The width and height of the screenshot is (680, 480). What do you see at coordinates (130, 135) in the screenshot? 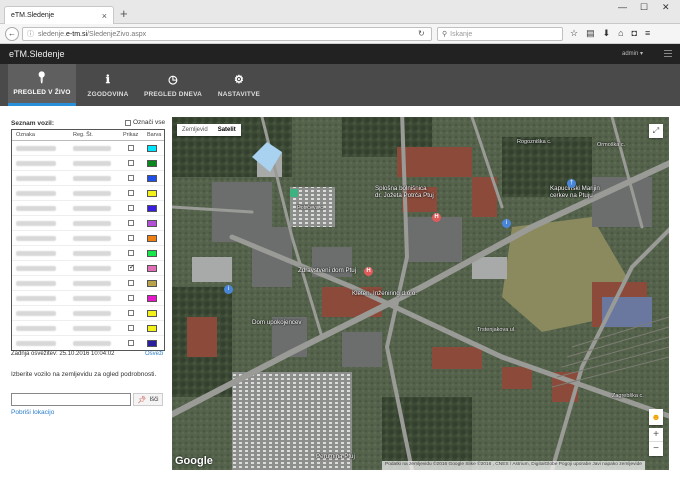
I see `col-show: Prikaz` at bounding box center [130, 135].